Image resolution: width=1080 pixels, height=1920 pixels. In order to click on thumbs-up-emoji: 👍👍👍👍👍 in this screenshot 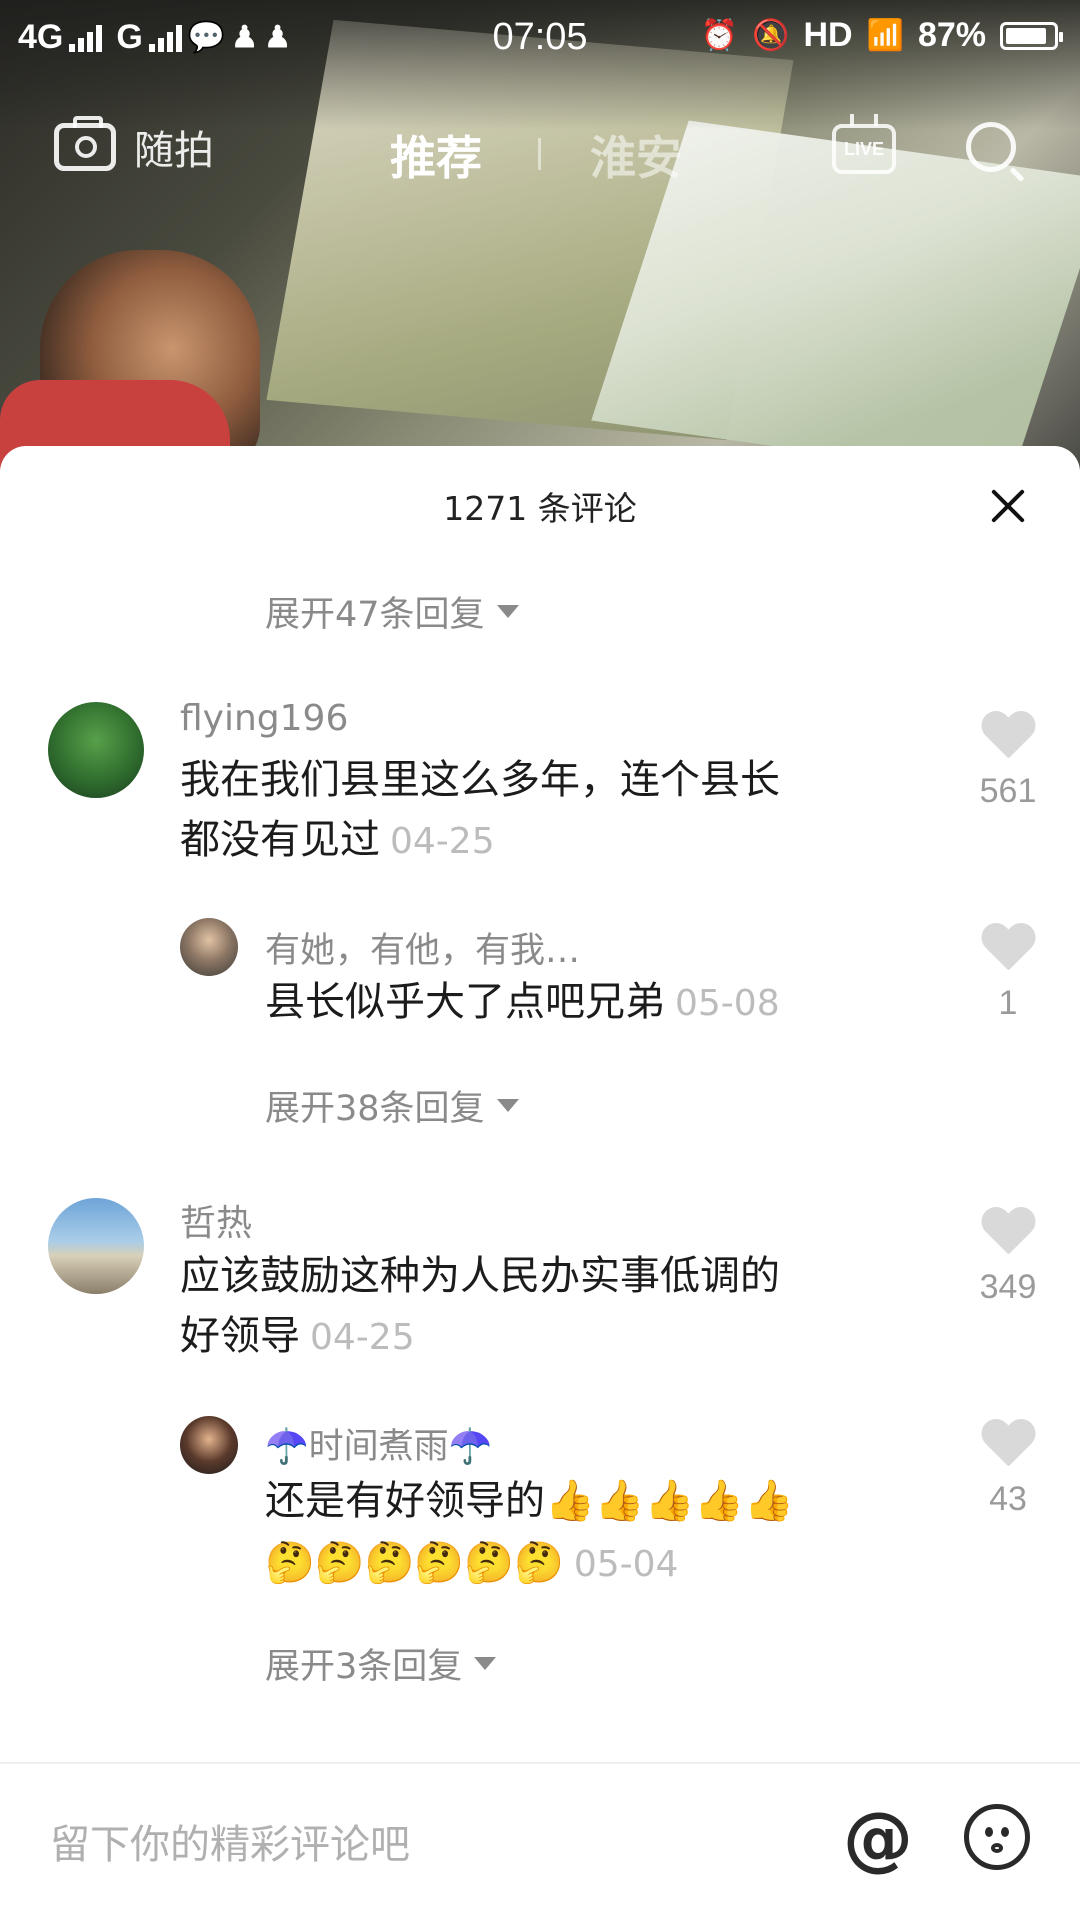, I will do `click(670, 1501)`.